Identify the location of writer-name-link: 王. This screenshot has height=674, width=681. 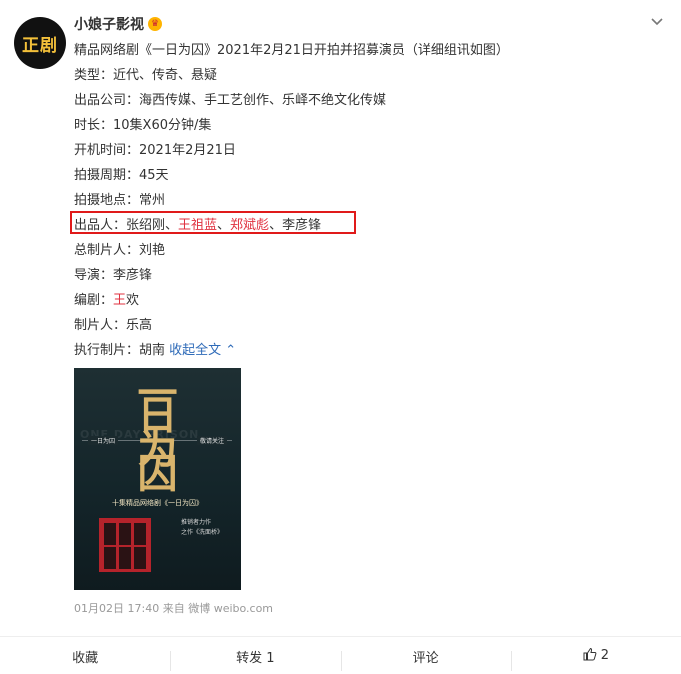
(119, 300).